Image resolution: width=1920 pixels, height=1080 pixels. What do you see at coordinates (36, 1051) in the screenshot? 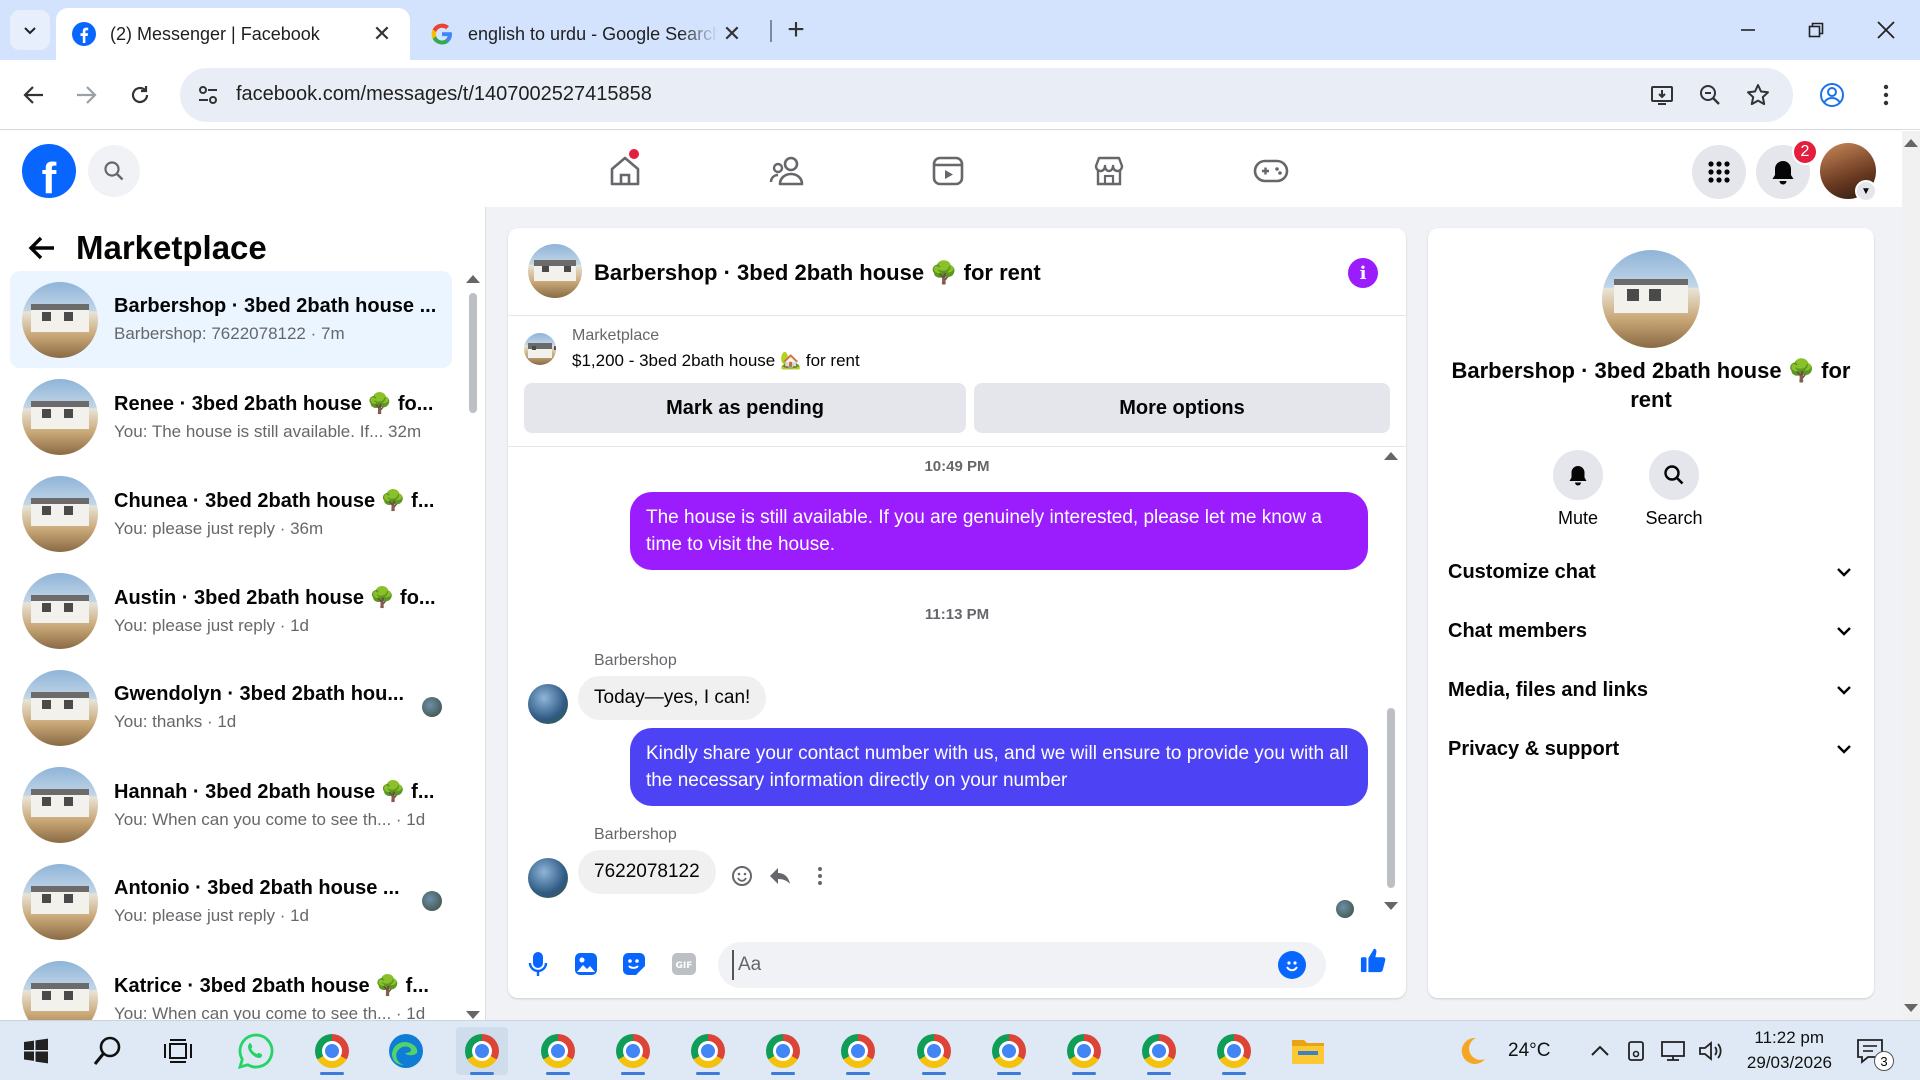
I see `start-button` at bounding box center [36, 1051].